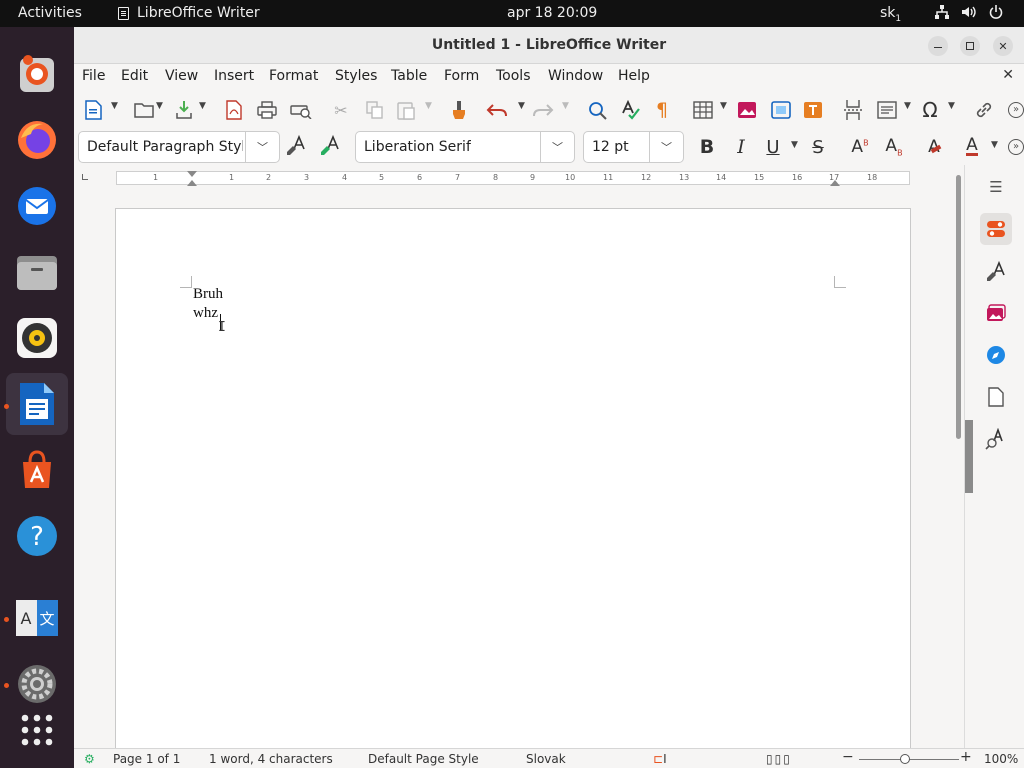 This screenshot has height=768, width=1024. Describe the element at coordinates (996, 313) in the screenshot. I see `sidebar-gallery-button` at that location.